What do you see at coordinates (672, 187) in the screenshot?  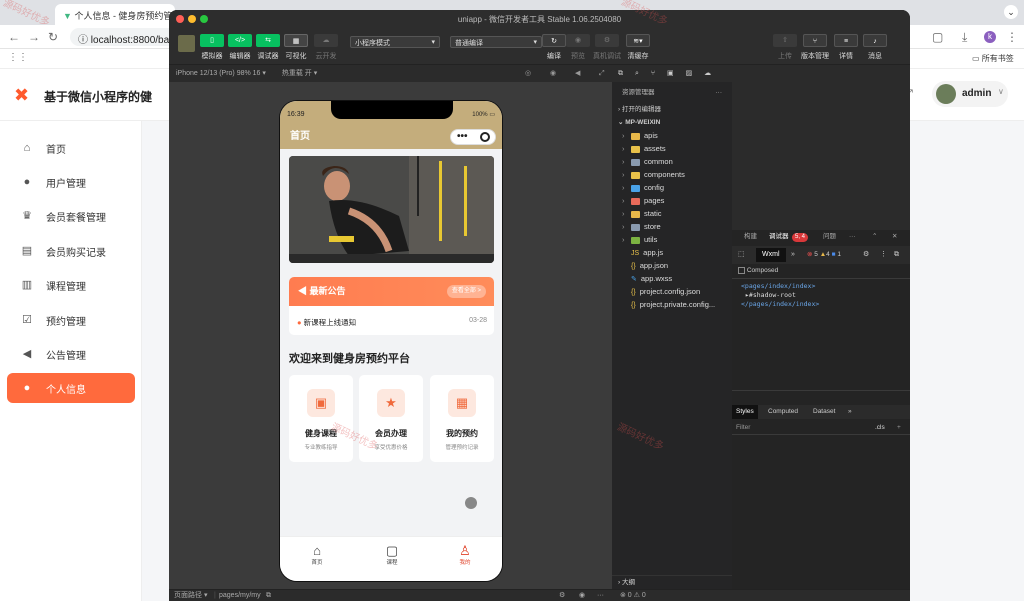 I see `file-item: › config` at bounding box center [672, 187].